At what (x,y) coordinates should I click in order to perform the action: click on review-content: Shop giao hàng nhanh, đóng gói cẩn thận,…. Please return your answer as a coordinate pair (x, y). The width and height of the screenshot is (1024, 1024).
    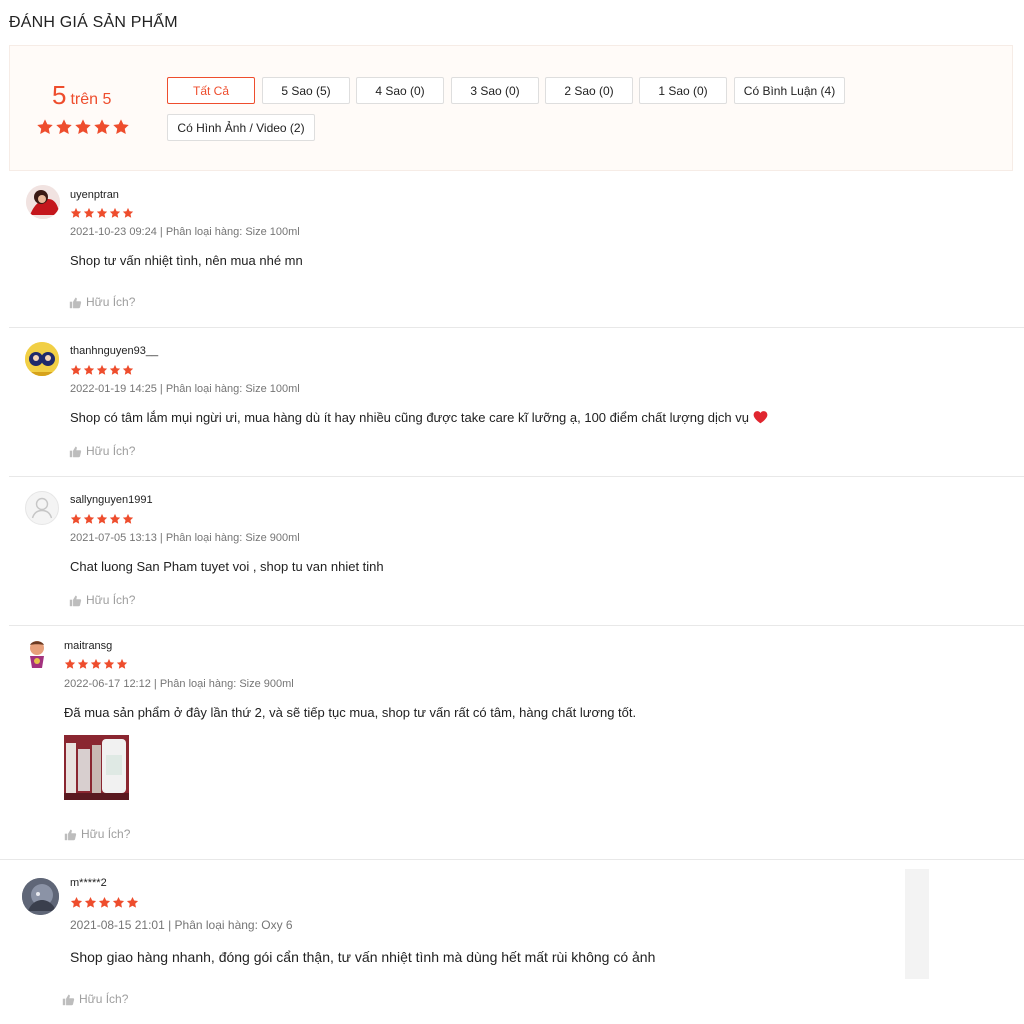
    Looking at the image, I should click on (363, 957).